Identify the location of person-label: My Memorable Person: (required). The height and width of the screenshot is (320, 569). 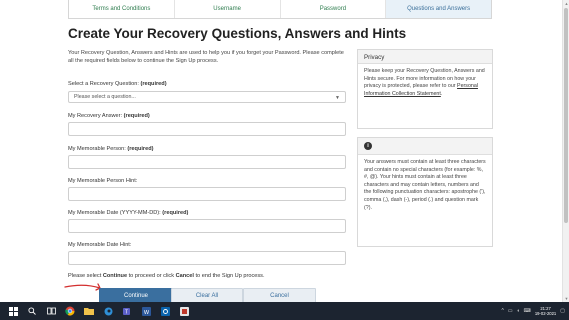
(111, 149).